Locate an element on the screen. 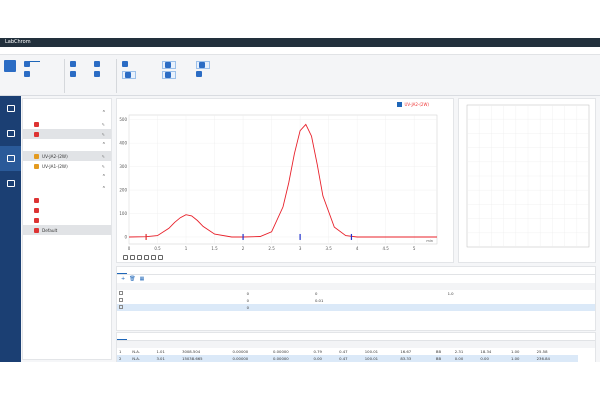 This screenshot has height=400, width=600. chromatogram-icon is located at coordinates (168, 65).